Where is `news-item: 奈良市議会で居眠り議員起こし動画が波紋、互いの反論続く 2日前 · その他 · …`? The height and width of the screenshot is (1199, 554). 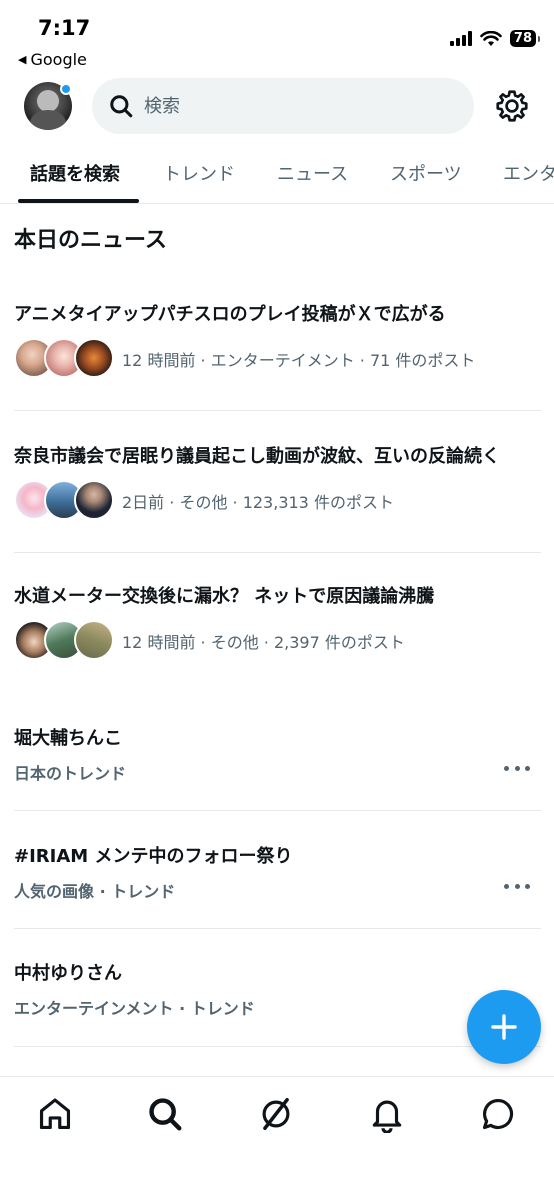
news-item: 奈良市議会で居眠り議員起こし動画が波紋、互いの反論続く 2日前 · その他 · … is located at coordinates (277, 487).